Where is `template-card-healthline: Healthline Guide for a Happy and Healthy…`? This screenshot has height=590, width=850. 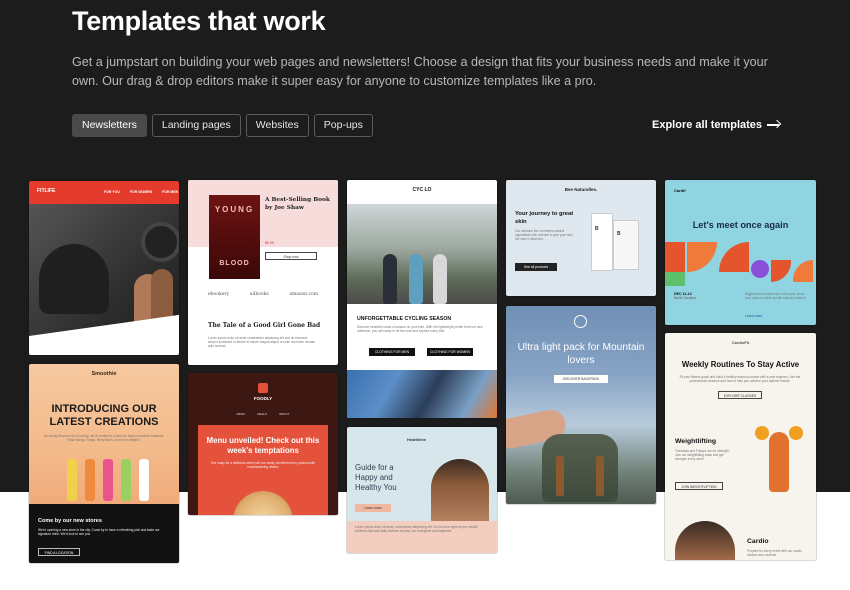
template-card-healthline: Healthline Guide for a Happy and Healthy… is located at coordinates (422, 490).